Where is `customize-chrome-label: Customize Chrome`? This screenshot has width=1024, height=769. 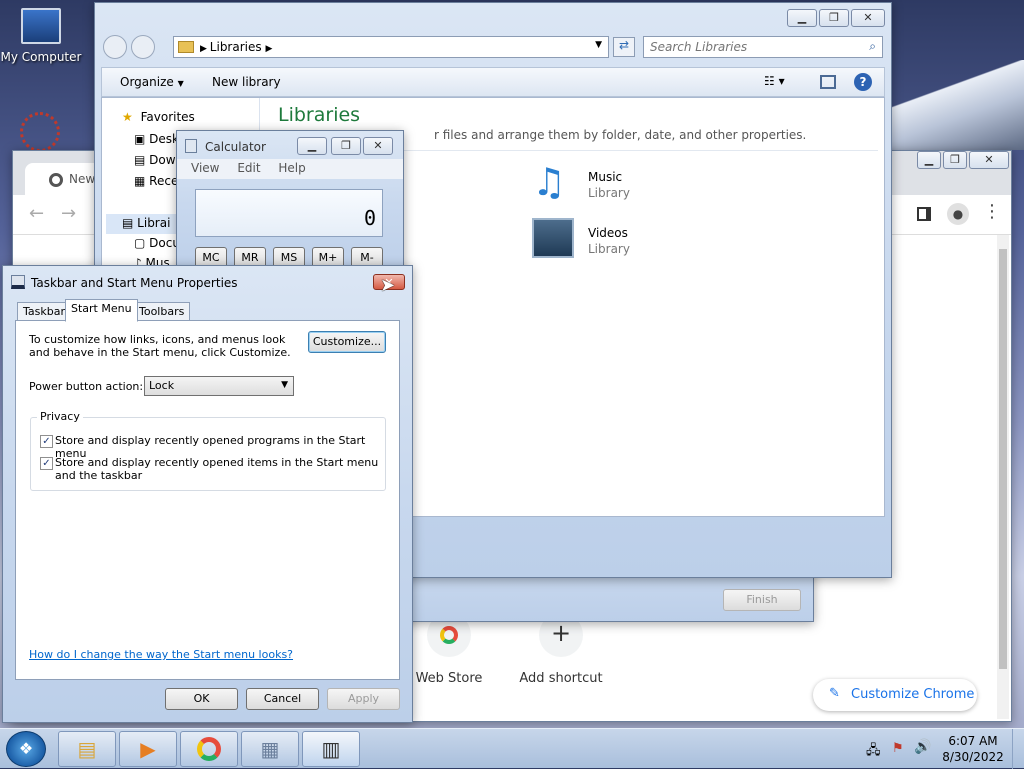
customize-chrome-label: Customize Chrome is located at coordinates (913, 694).